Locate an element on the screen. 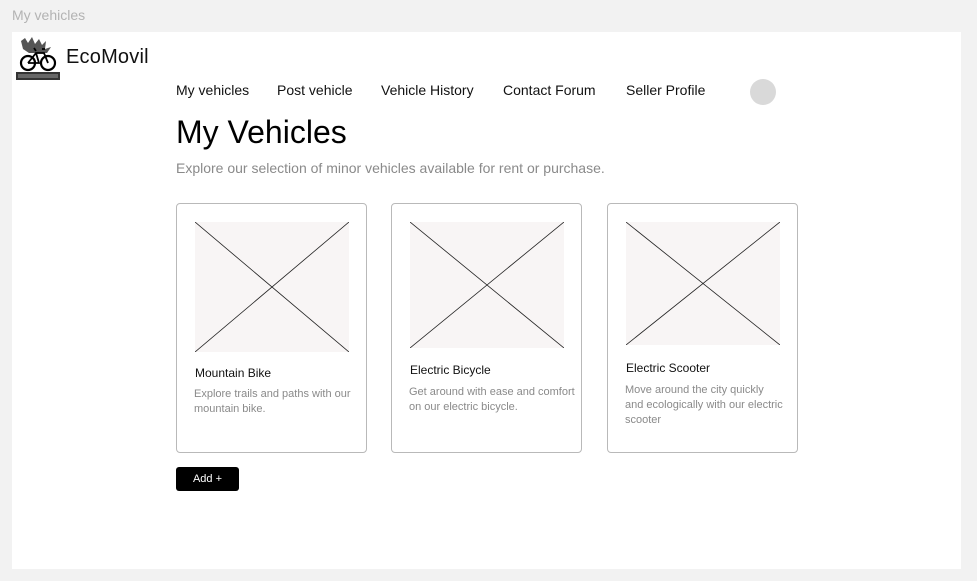  nav-item-seller-profile: Seller Profile is located at coordinates (665, 90).